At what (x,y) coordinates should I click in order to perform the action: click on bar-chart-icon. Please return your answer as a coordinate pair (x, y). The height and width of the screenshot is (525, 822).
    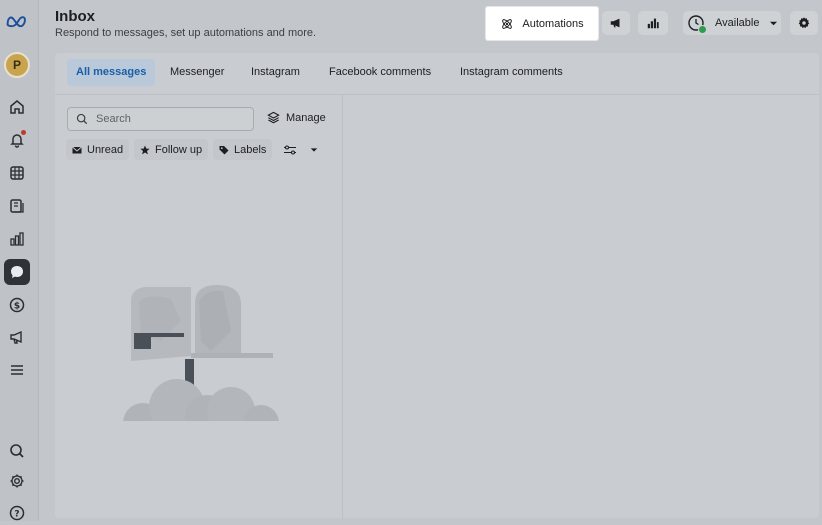
    Looking at the image, I should click on (653, 23).